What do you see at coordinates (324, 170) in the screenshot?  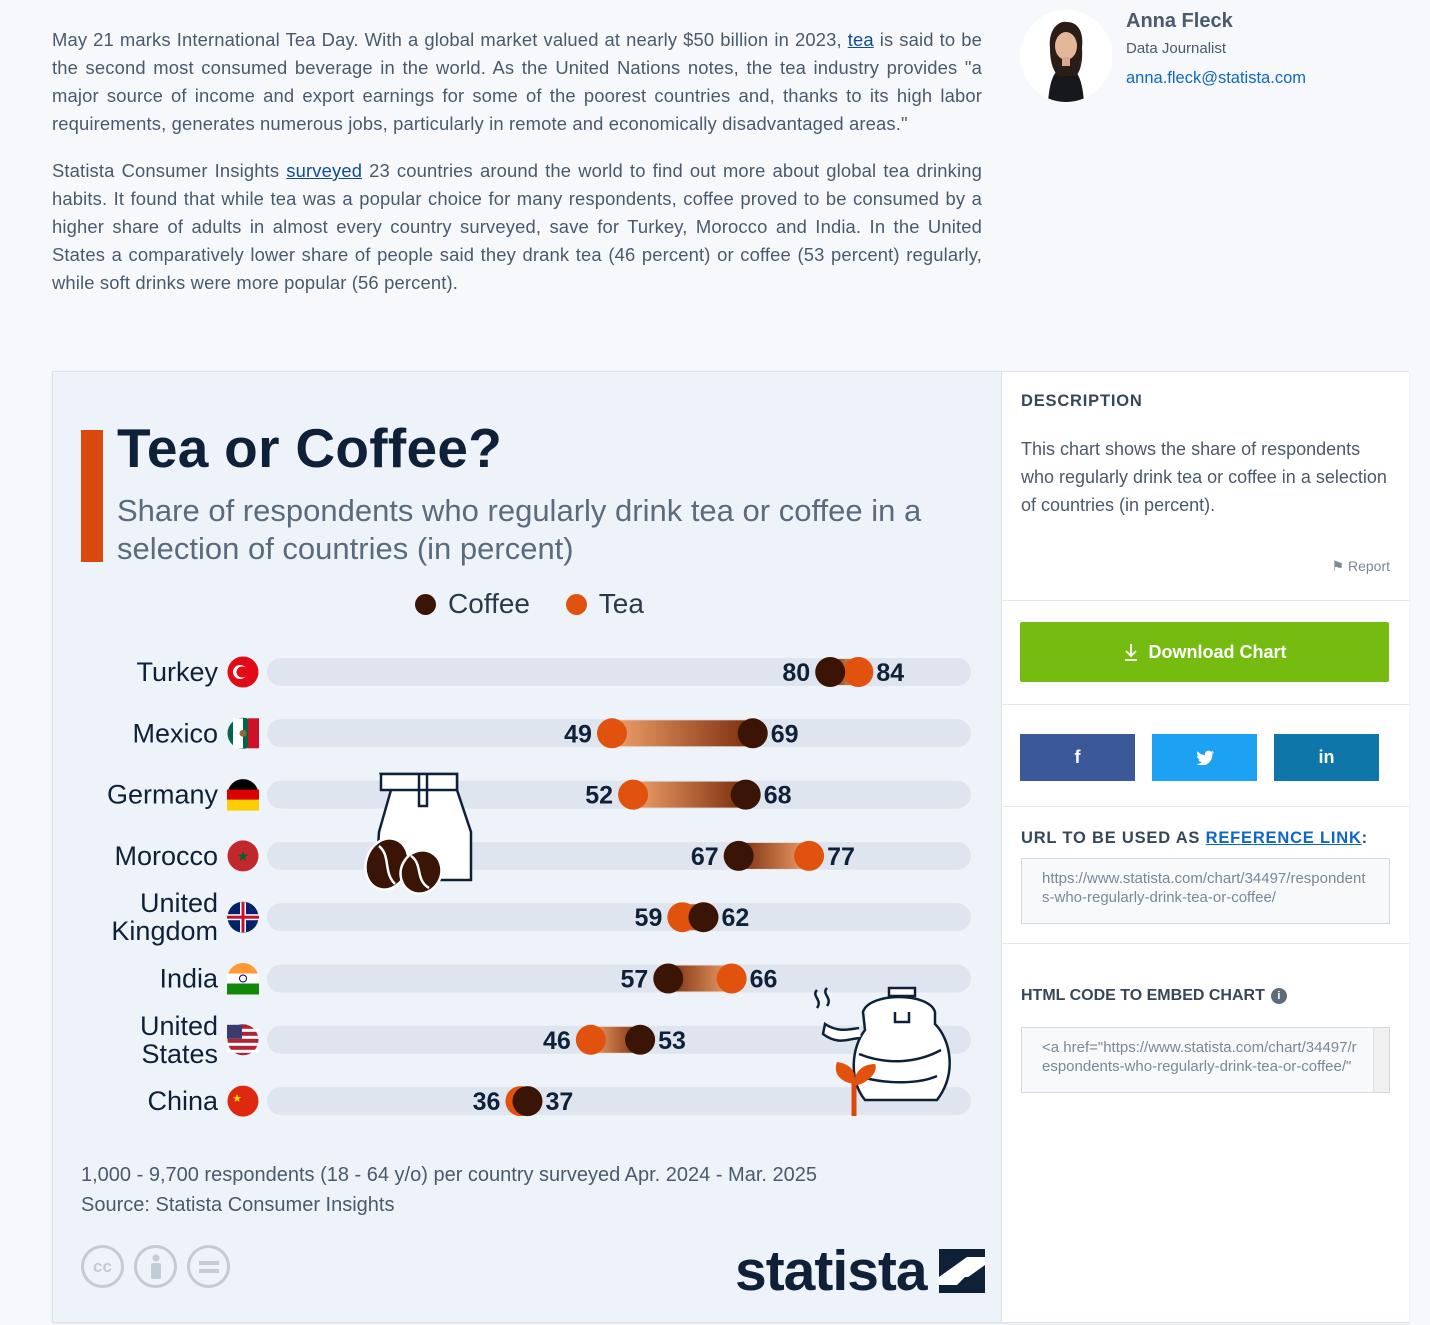 I see `surveyed-link: surveyed` at bounding box center [324, 170].